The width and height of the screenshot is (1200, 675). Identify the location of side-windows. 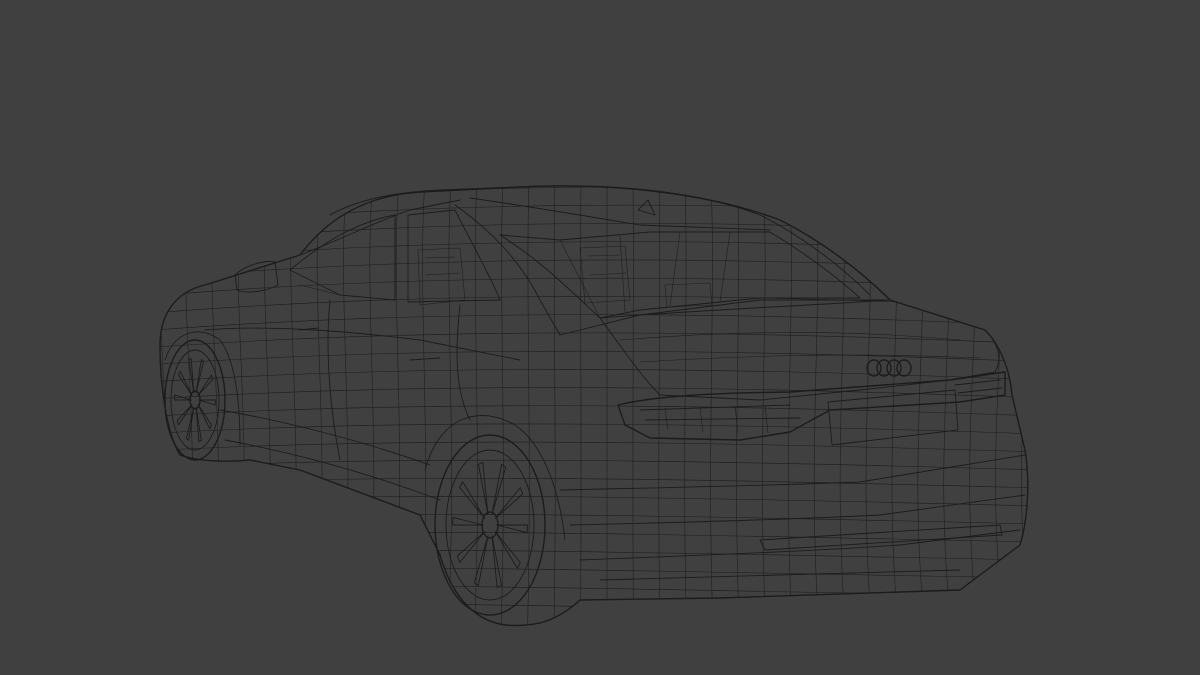
(395, 256).